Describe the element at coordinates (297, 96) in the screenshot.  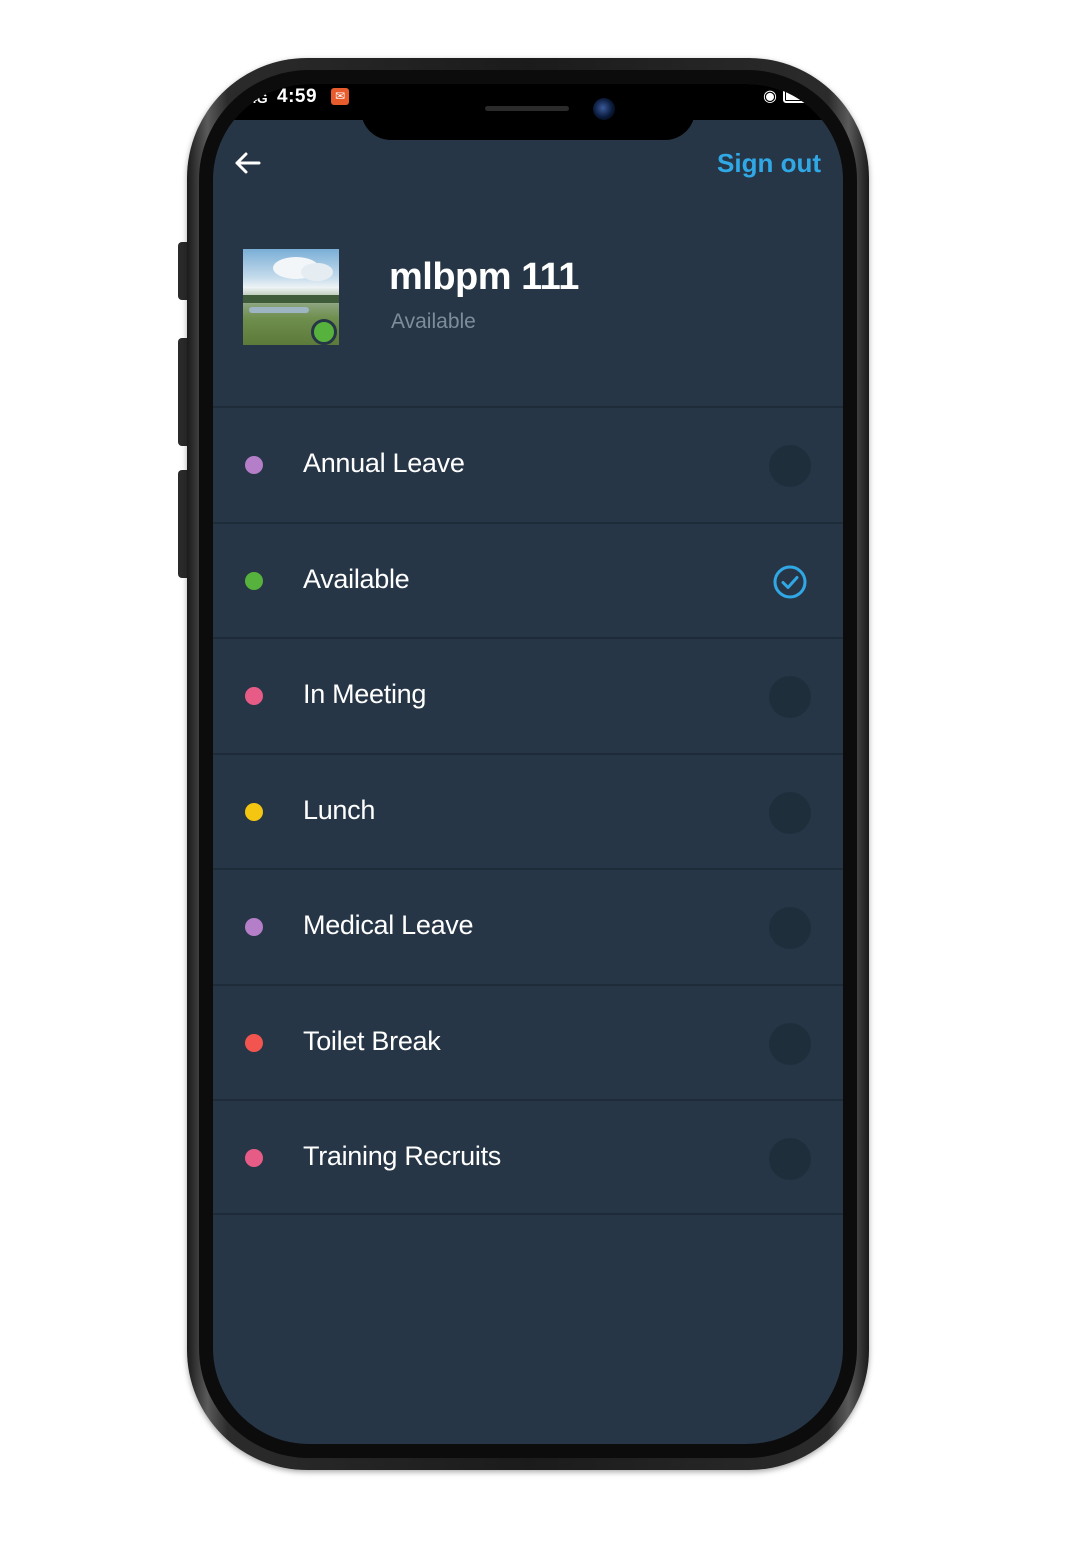
I see `status-time: 4:59` at that location.